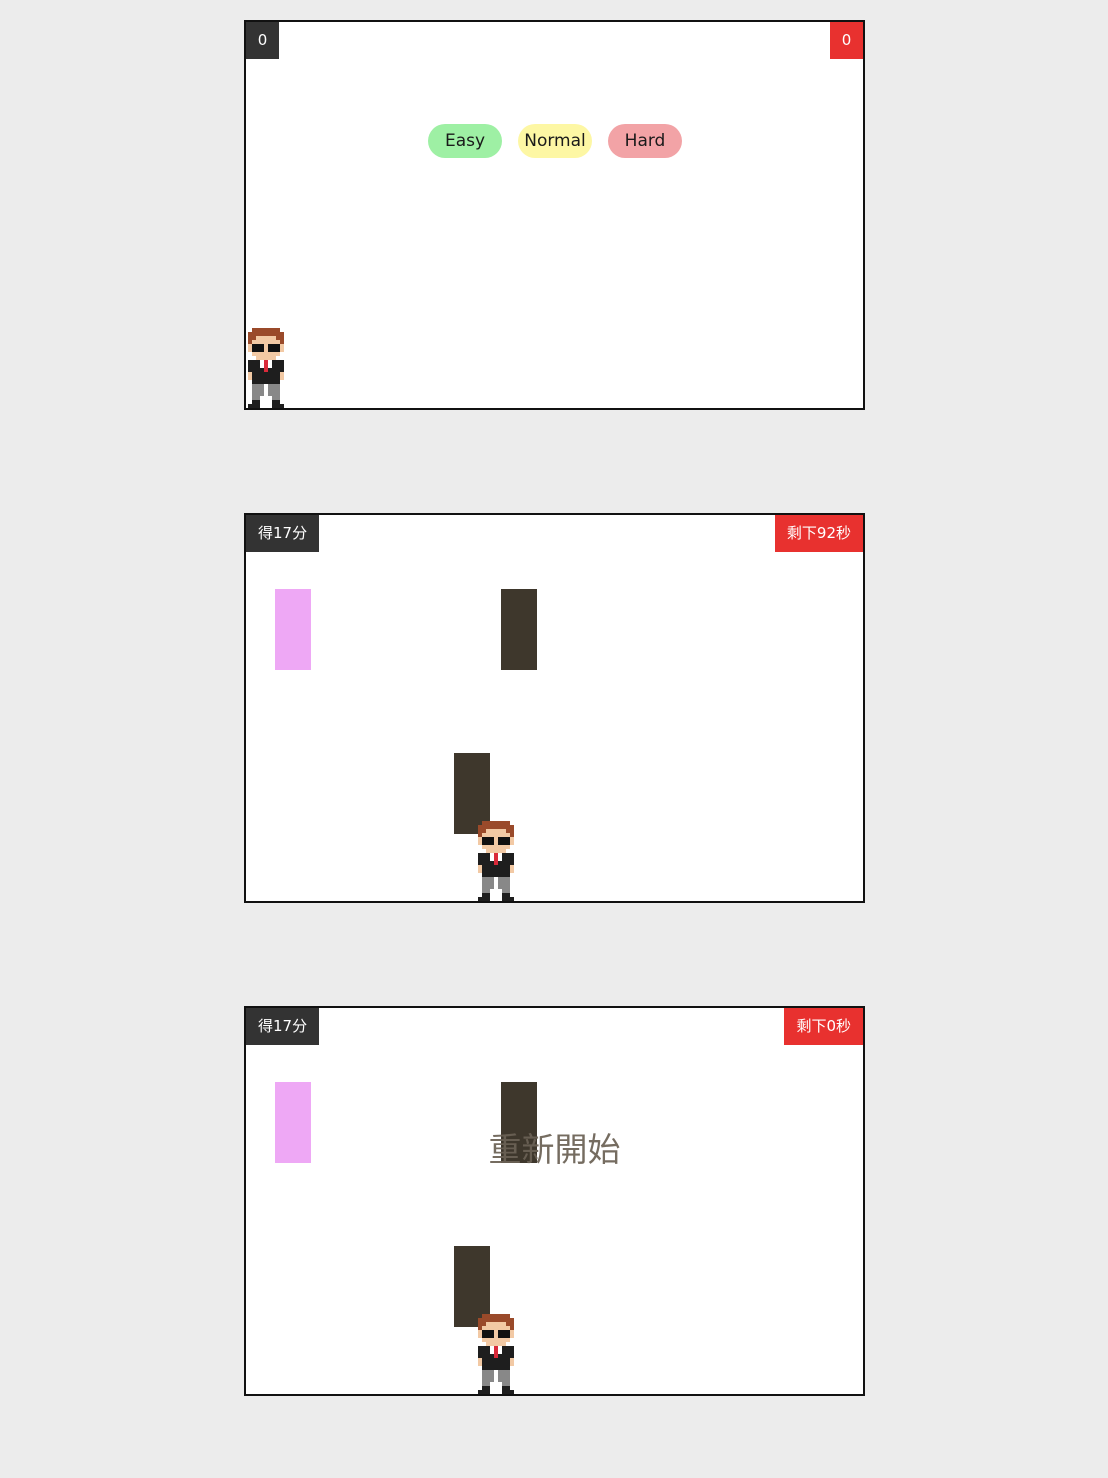 The image size is (1108, 1478). Describe the element at coordinates (645, 141) in the screenshot. I see `hard-button: Hard` at that location.